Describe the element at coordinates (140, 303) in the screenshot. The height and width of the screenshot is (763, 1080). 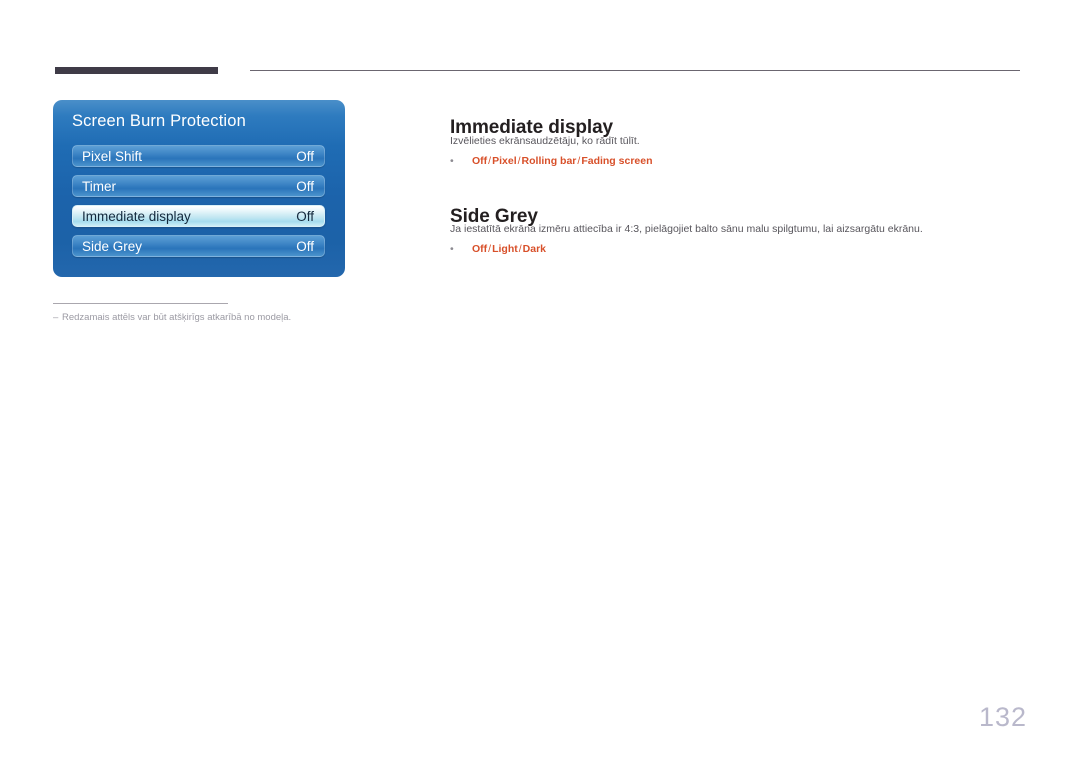
I see `footnote-divider` at that location.